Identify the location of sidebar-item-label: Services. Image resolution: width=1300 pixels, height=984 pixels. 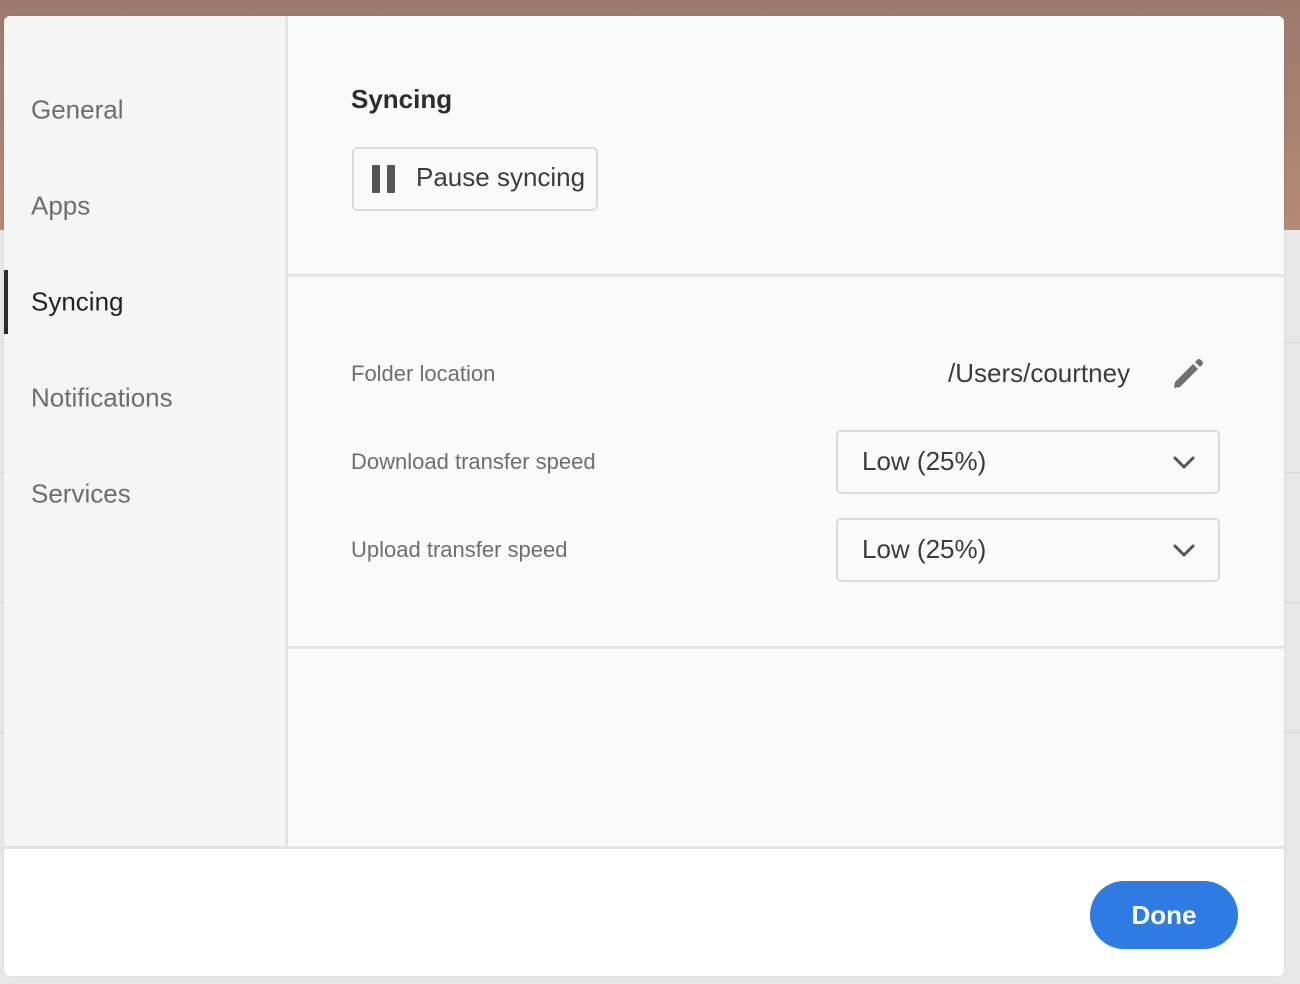
(81, 493).